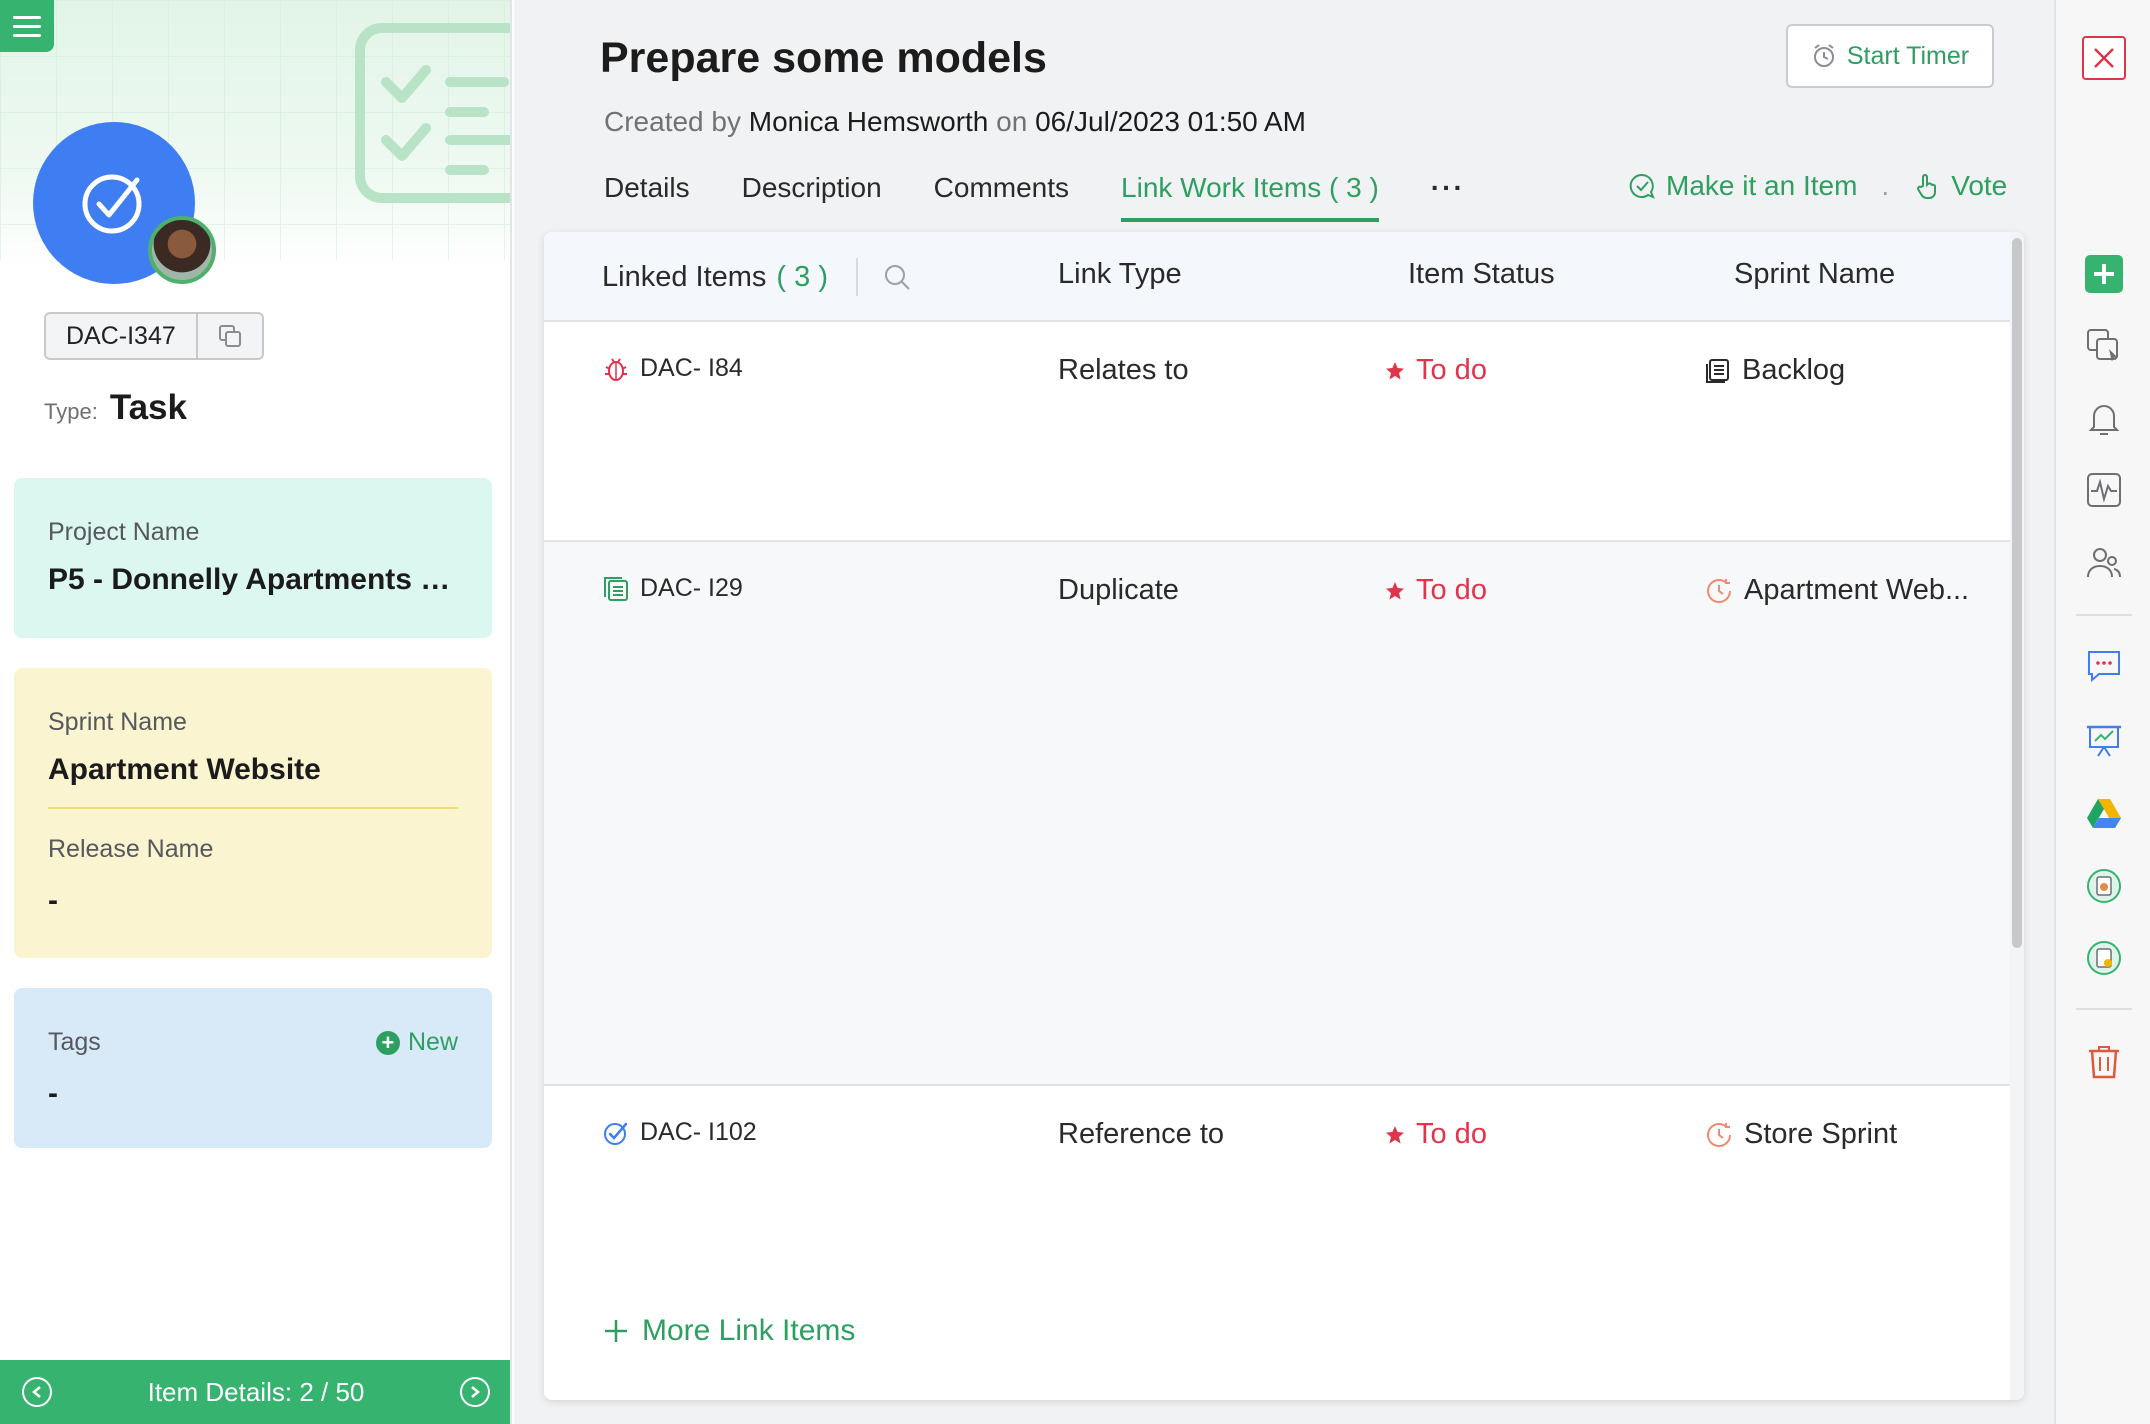 The width and height of the screenshot is (2150, 1424). What do you see at coordinates (124, 532) in the screenshot?
I see `project-label: Project Name` at bounding box center [124, 532].